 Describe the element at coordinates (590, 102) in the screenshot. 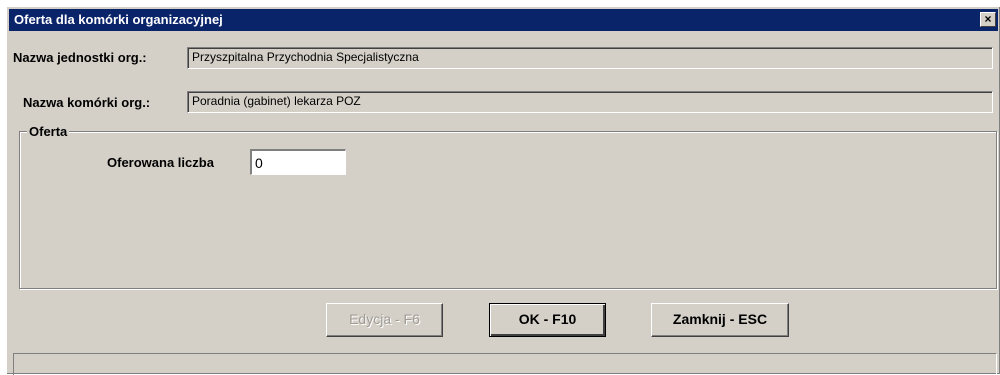

I see `cell-name-field: Poradnia (gabinet) lekarza POZ` at that location.